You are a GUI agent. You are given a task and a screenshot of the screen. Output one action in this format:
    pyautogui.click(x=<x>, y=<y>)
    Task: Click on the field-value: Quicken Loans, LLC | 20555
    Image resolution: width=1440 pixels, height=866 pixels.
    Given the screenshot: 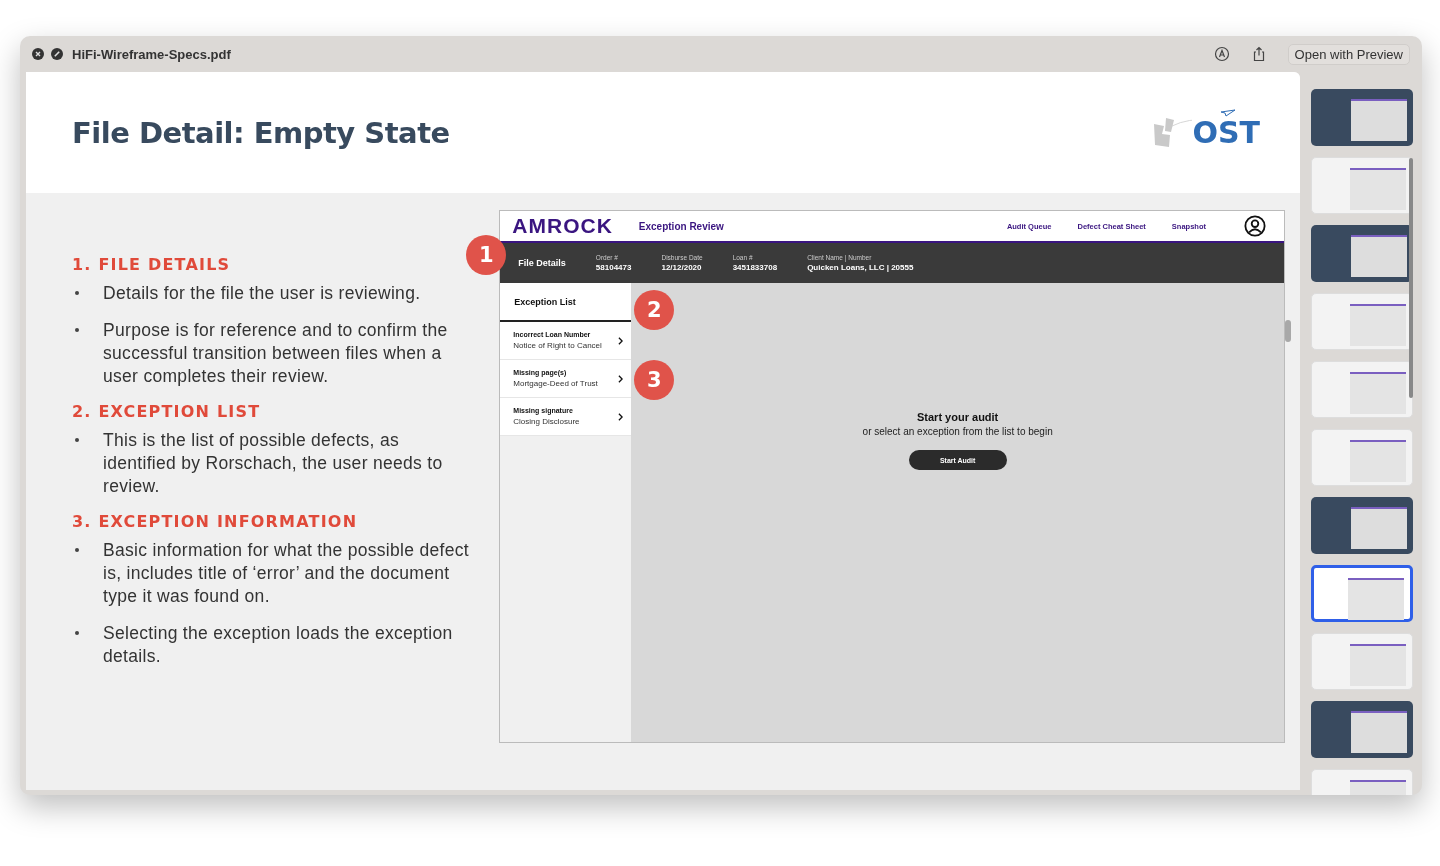 What is the action you would take?
    pyautogui.click(x=860, y=267)
    